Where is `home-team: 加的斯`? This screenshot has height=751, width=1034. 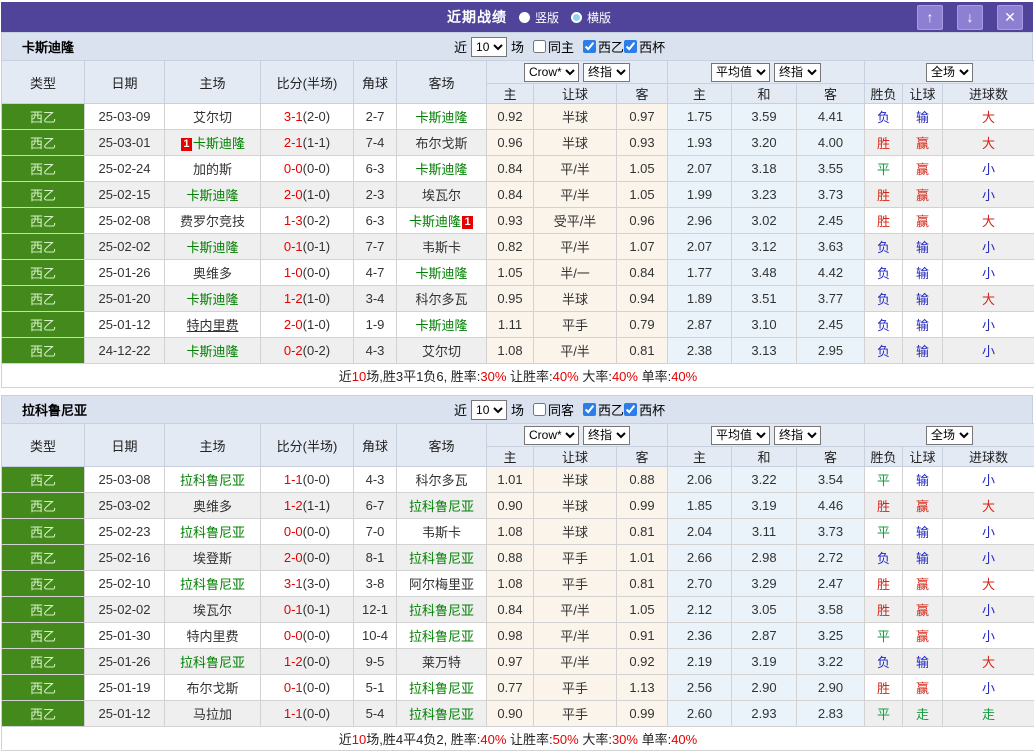
home-team: 加的斯 is located at coordinates (213, 169).